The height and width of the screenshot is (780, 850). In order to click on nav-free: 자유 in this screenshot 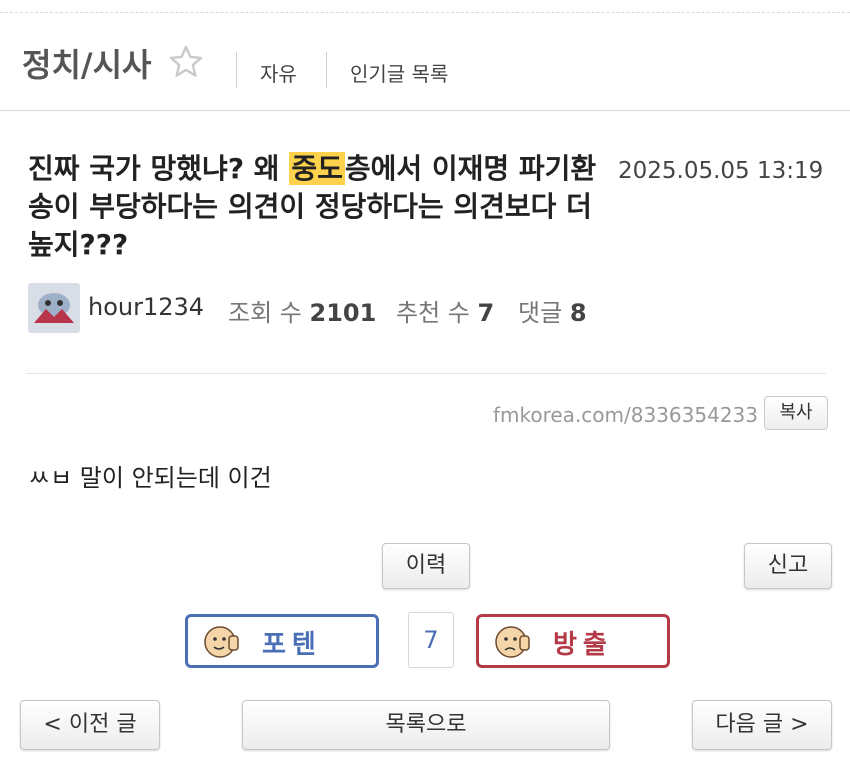, I will do `click(278, 72)`.